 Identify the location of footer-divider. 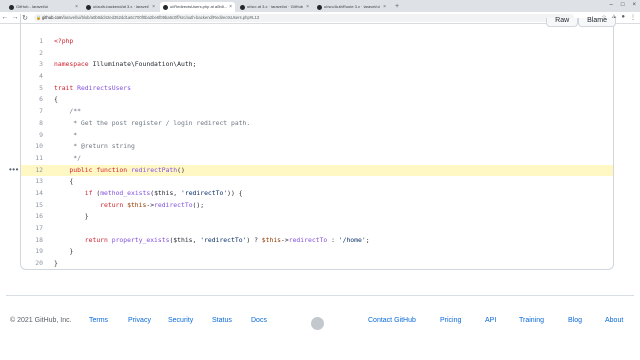
(320, 295).